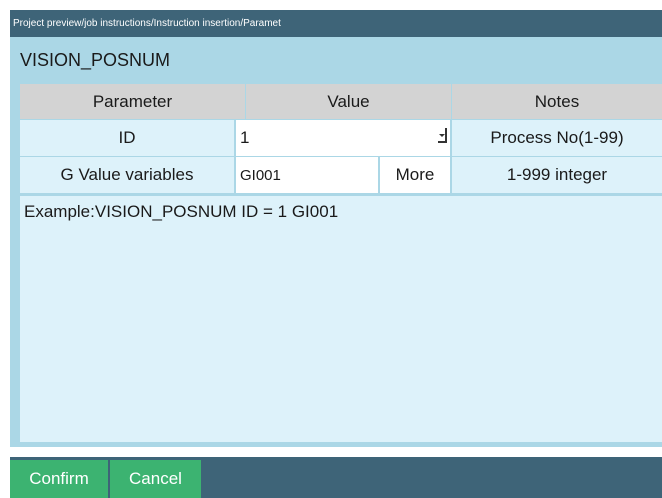 The image size is (662, 498). What do you see at coordinates (415, 175) in the screenshot?
I see `more-button: More` at bounding box center [415, 175].